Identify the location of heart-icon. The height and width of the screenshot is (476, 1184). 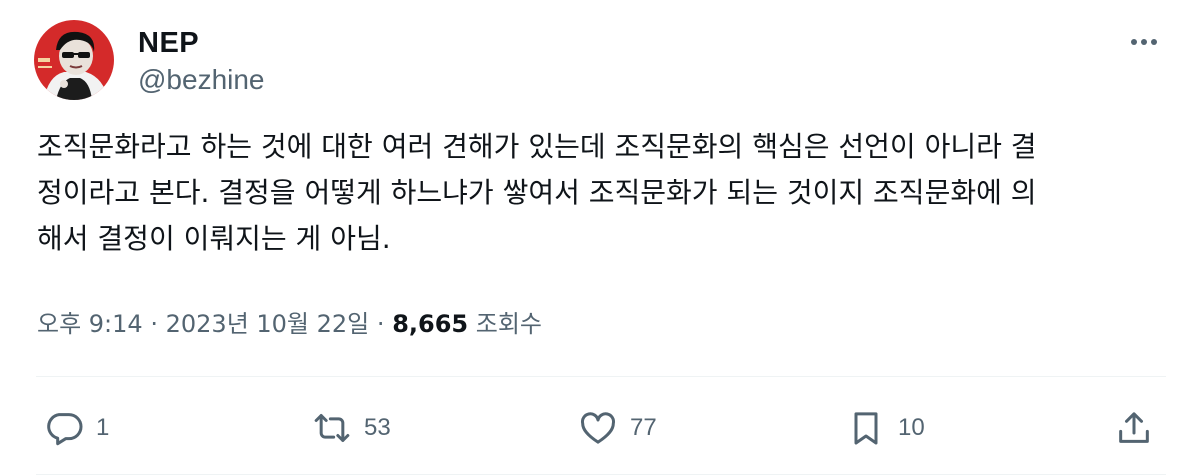
(598, 428).